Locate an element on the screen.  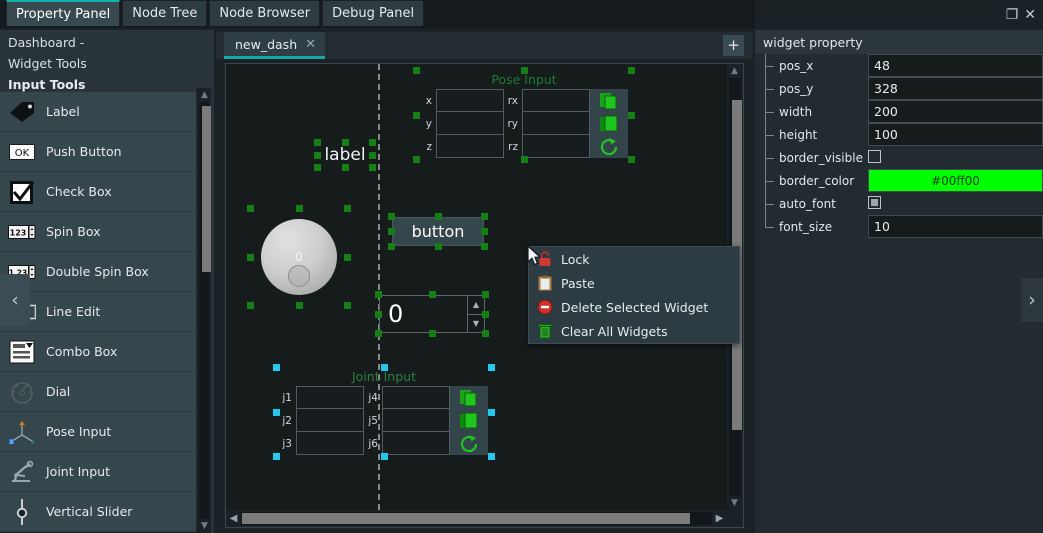
pose-field-label-z: z is located at coordinates (429, 146).